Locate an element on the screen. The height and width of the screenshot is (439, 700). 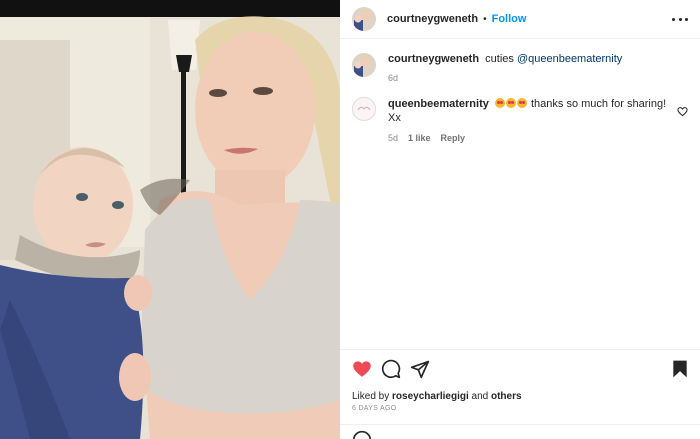
post-header: courtneygweneth • Follow is located at coordinates (520, 19).